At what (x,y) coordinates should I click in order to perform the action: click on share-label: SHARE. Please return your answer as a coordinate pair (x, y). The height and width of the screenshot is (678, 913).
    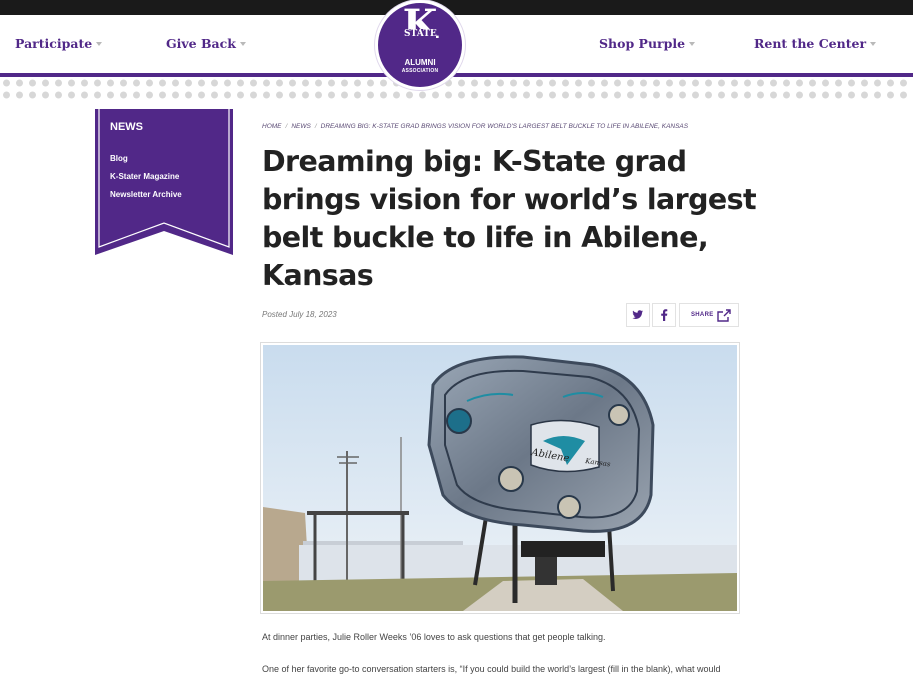
    Looking at the image, I should click on (702, 315).